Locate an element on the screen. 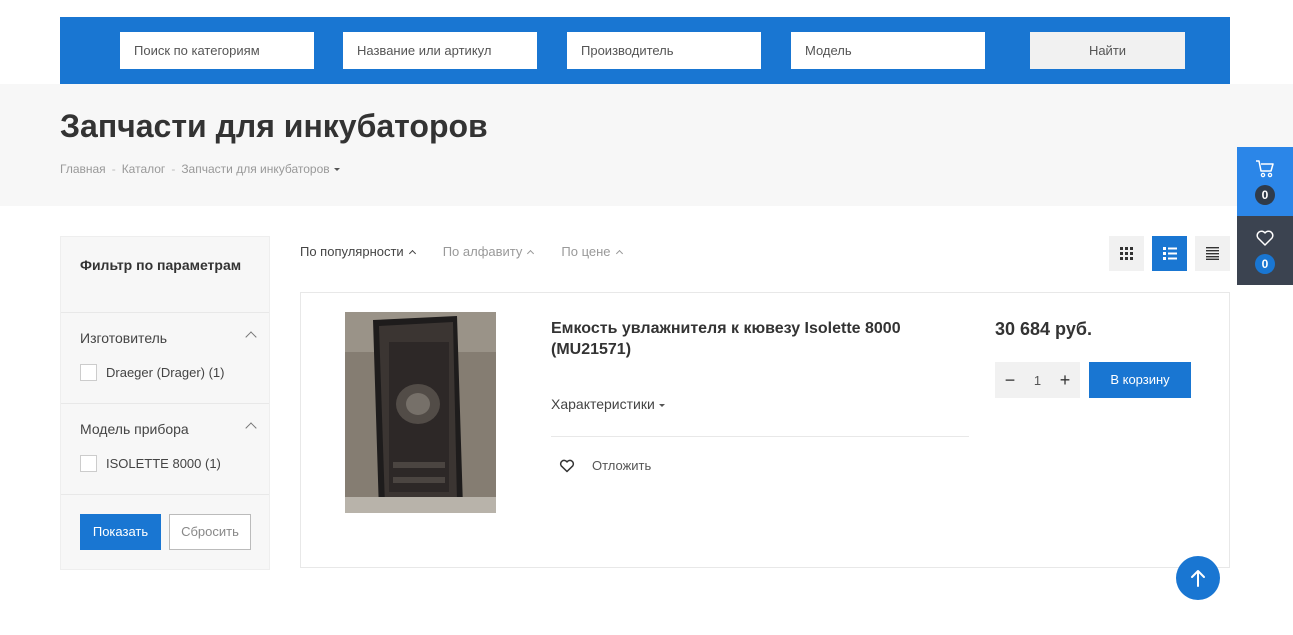 The height and width of the screenshot is (635, 1293). breadcrumb-home: Главная is located at coordinates (83, 169).